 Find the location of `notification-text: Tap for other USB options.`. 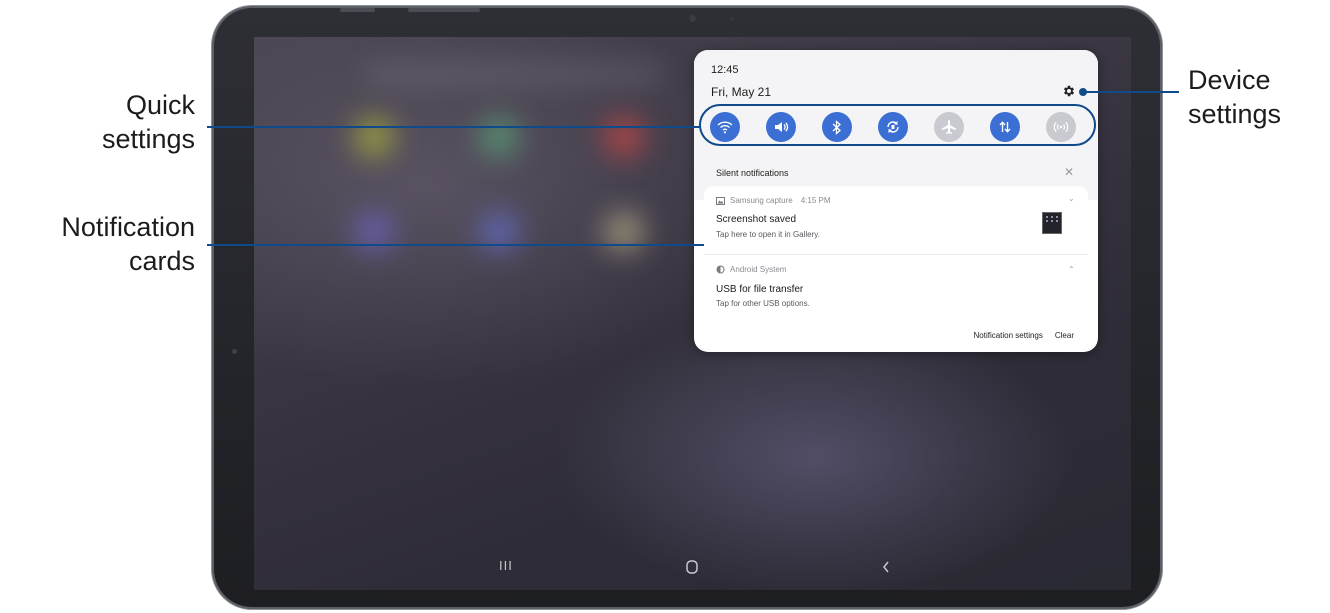

notification-text: Tap for other USB options. is located at coordinates (763, 303).